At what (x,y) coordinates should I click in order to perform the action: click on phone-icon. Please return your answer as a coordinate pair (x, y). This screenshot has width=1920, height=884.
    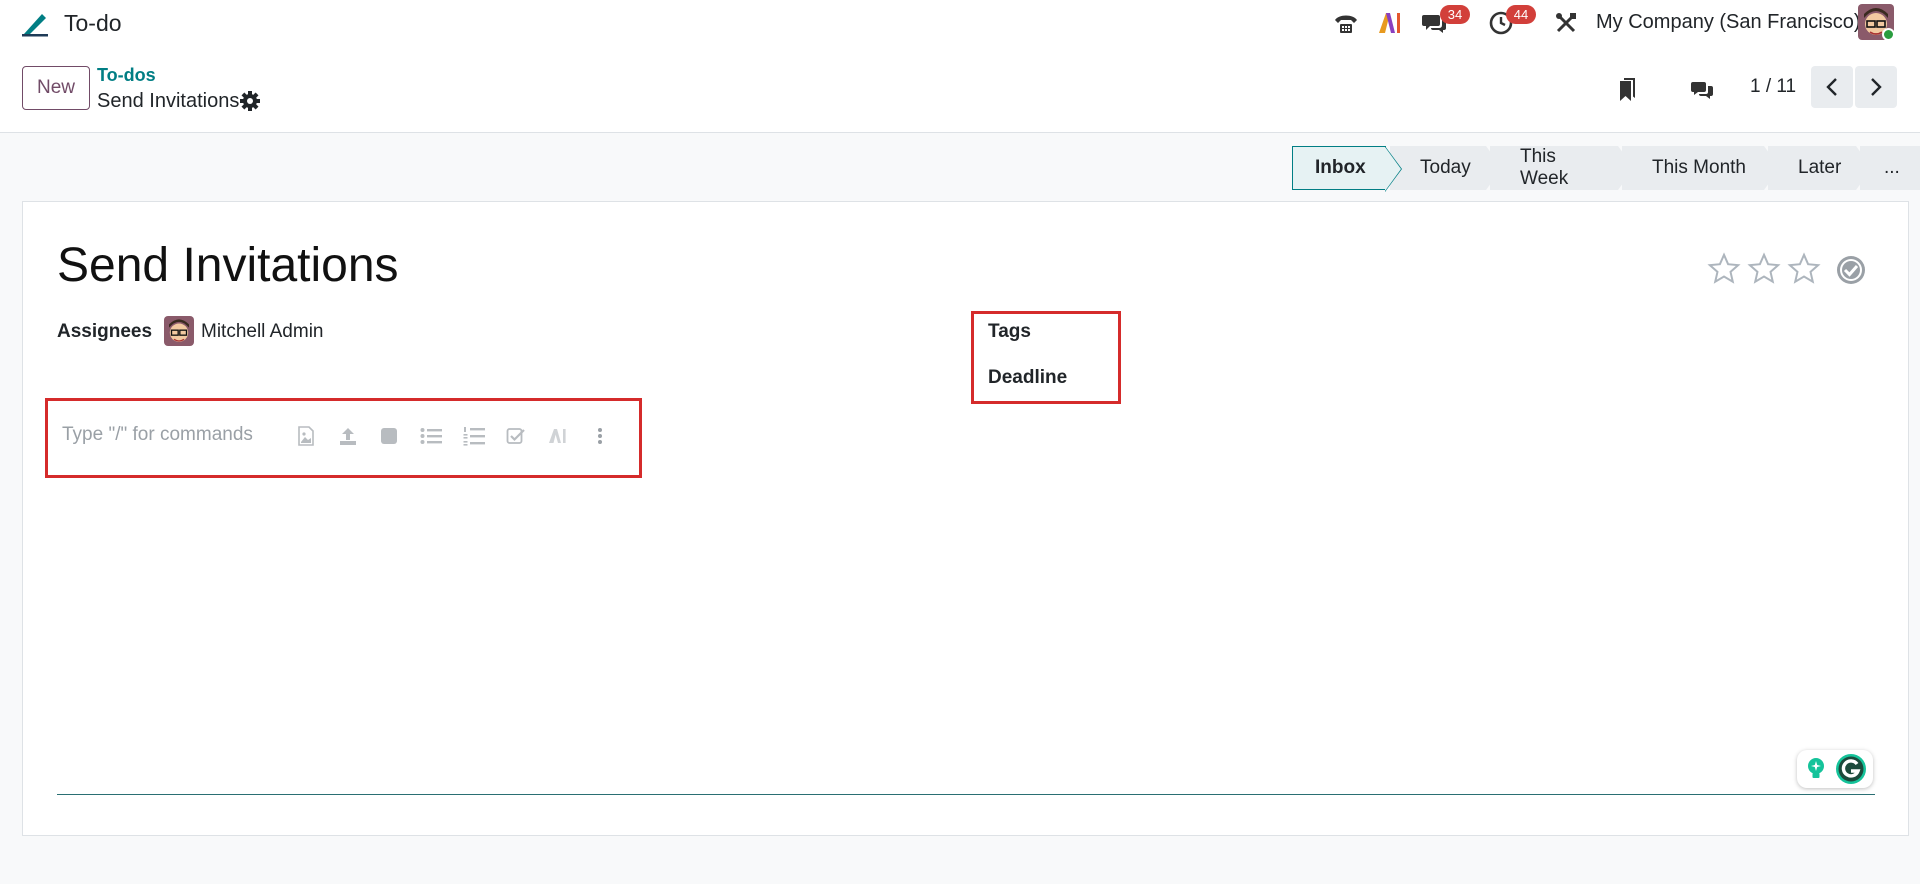
    Looking at the image, I should click on (1346, 23).